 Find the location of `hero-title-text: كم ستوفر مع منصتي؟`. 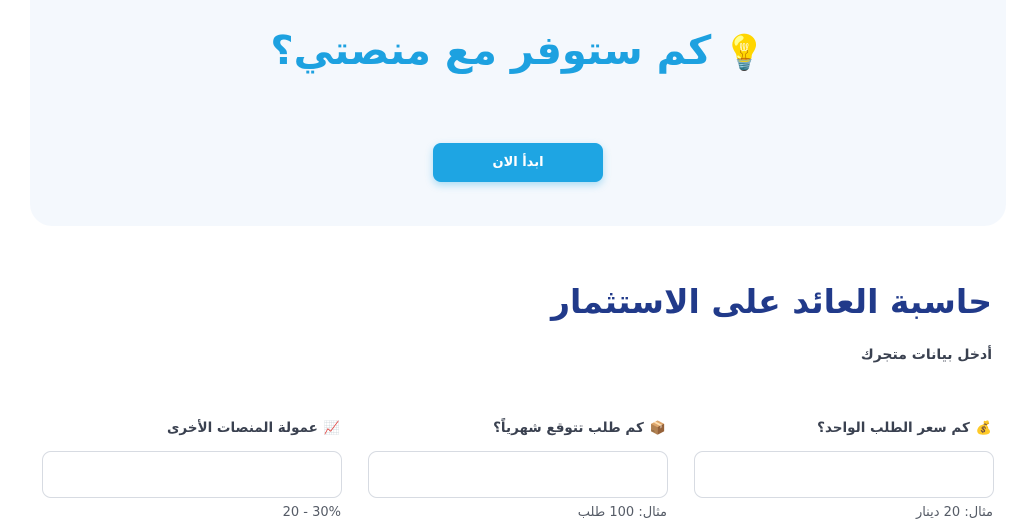

hero-title-text: كم ستوفر مع منصتي؟ is located at coordinates (491, 51).